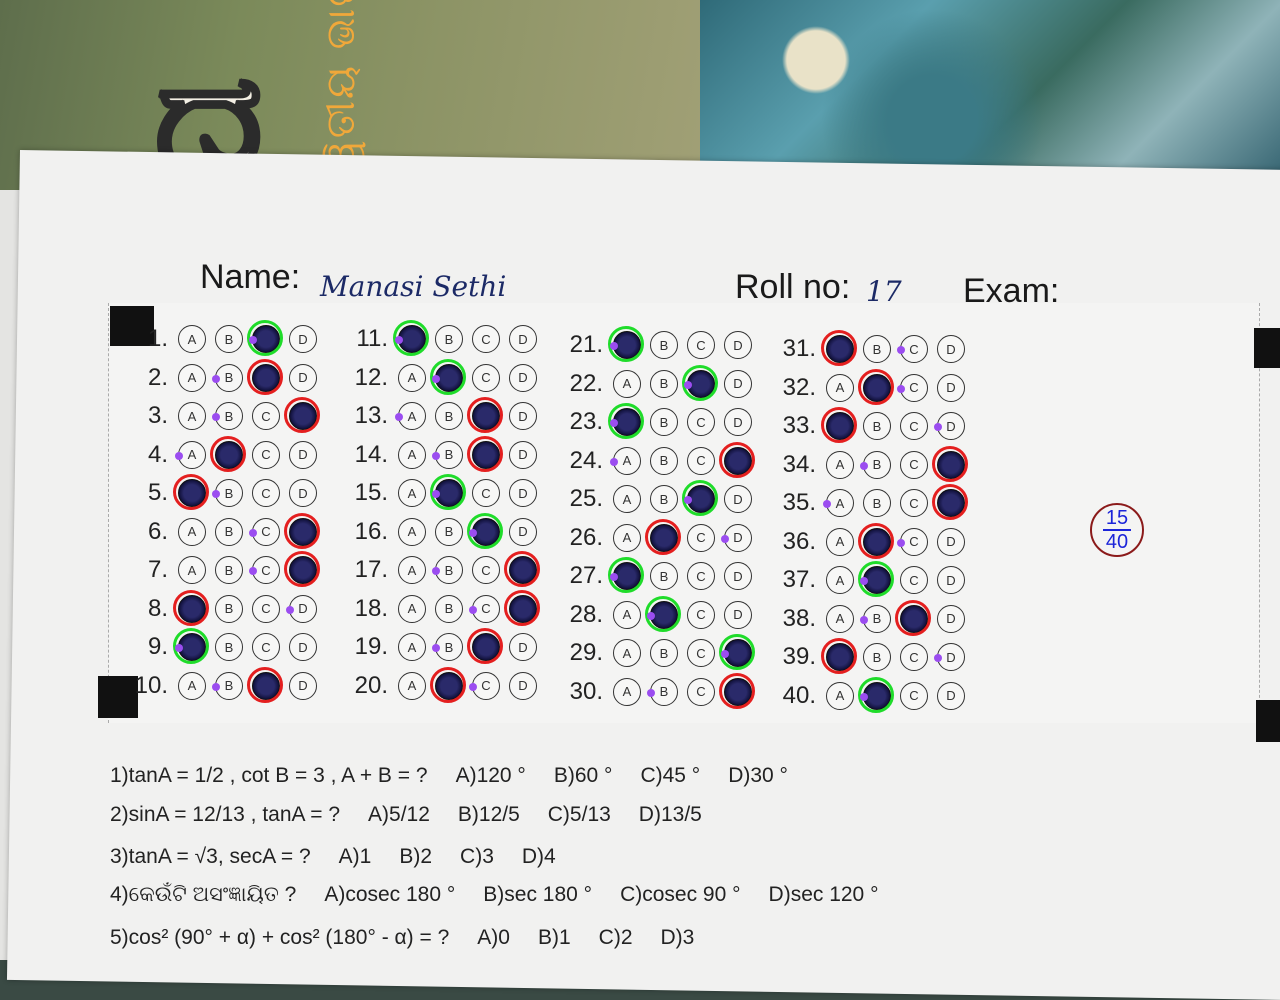 The height and width of the screenshot is (1000, 1280). What do you see at coordinates (1117, 518) in the screenshot?
I see `score-numerator: 15` at bounding box center [1117, 518].